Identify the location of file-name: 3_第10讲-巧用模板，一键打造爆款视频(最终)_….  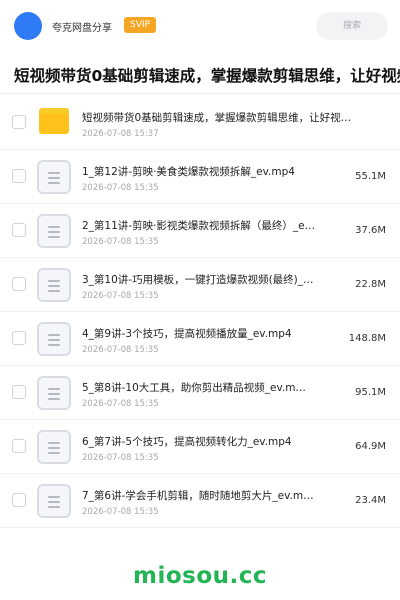
(198, 280).